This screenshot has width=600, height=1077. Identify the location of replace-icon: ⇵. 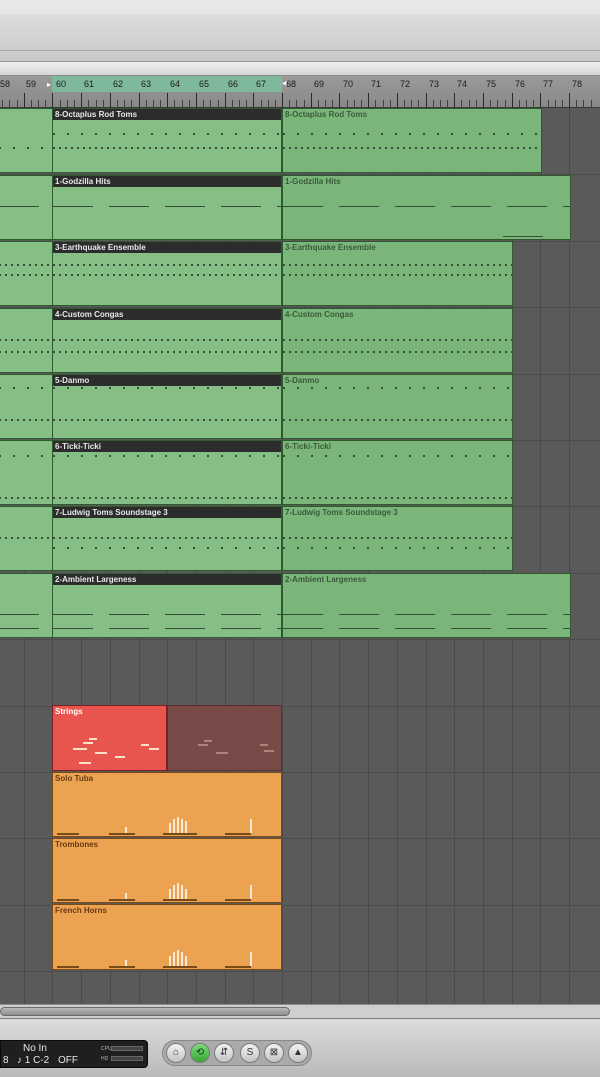
(224, 1053).